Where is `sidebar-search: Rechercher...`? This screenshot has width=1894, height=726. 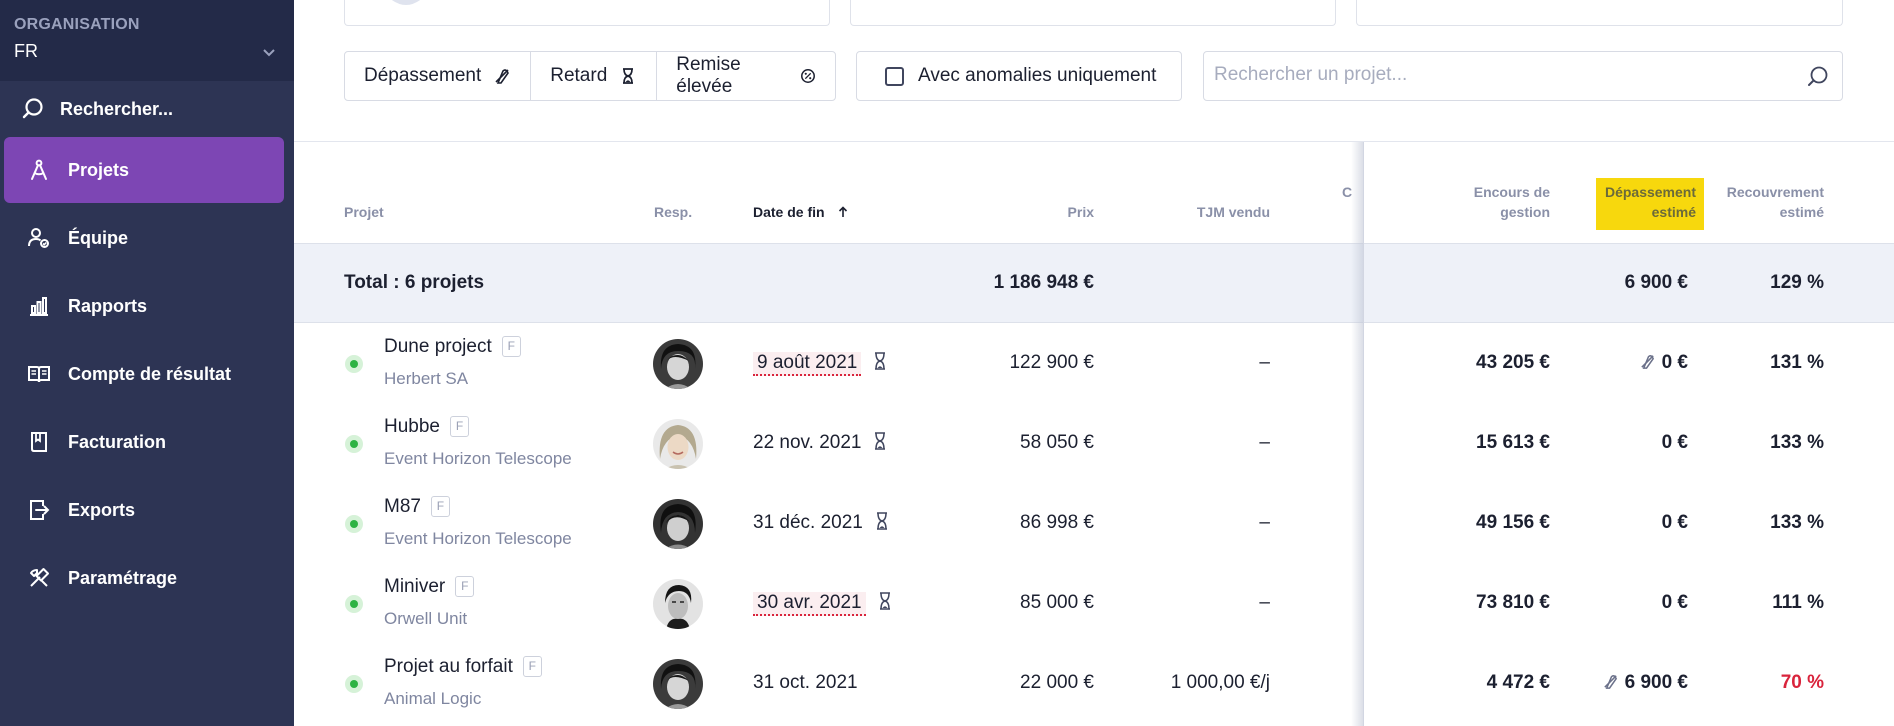
sidebar-search: Rechercher... is located at coordinates (147, 109).